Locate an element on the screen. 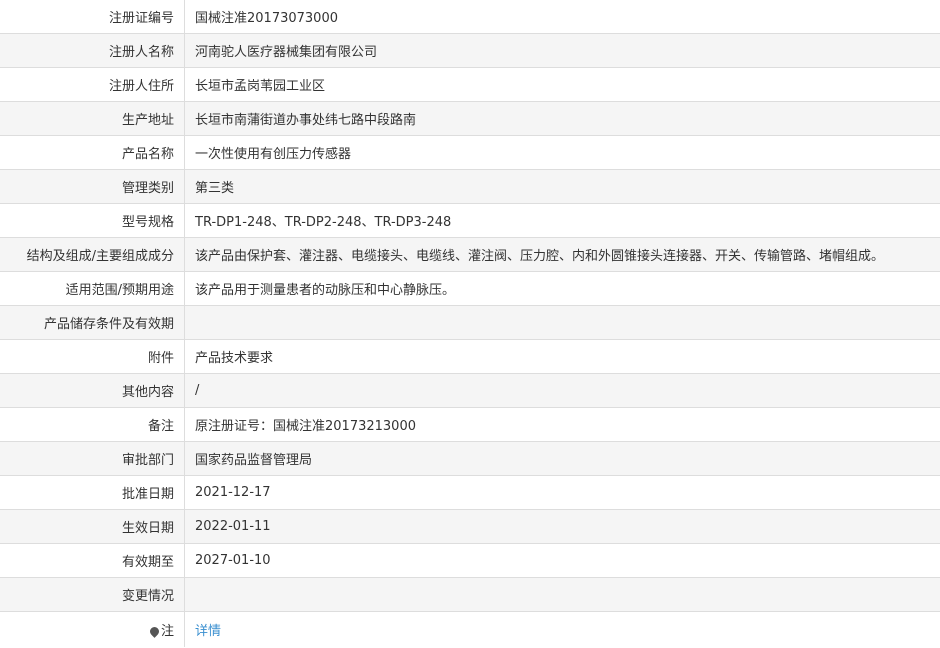 This screenshot has width=940, height=648. details-link: 详情 is located at coordinates (208, 631).